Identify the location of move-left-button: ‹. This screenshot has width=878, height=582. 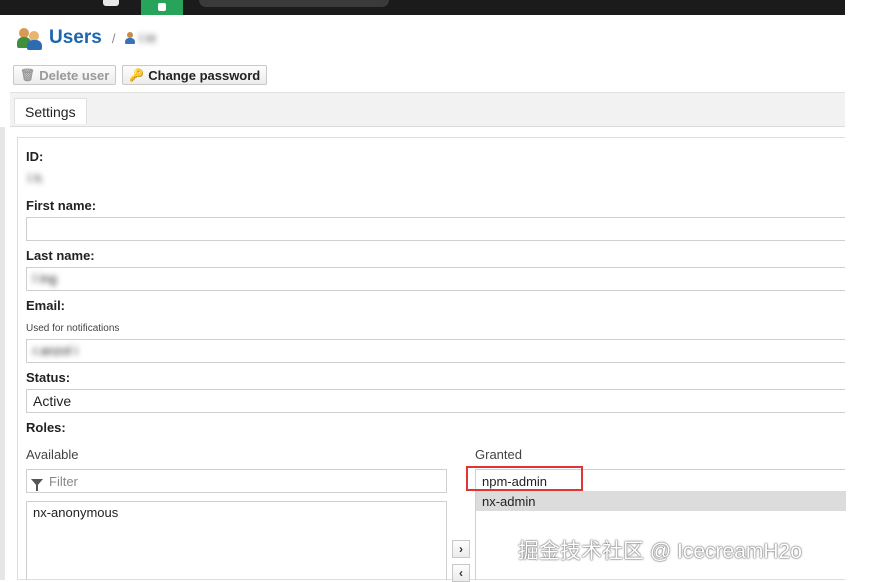
(461, 573).